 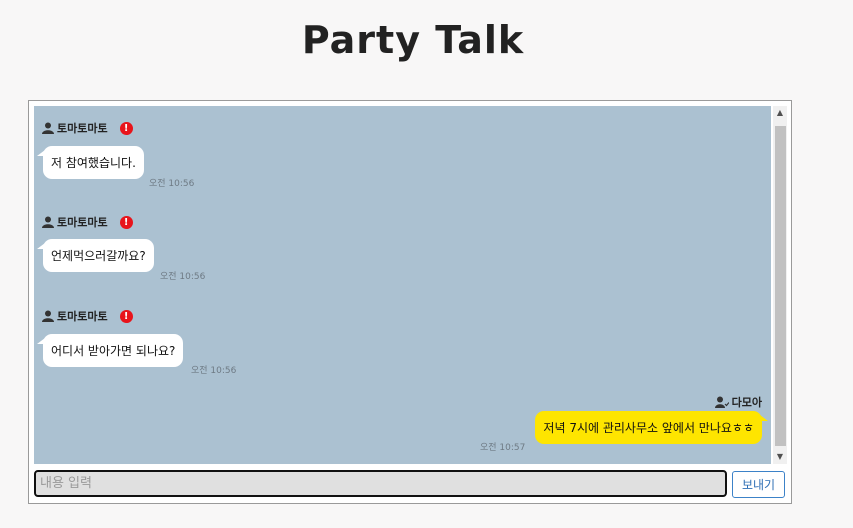 I want to click on scroll-up-icon: ▲, so click(x=780, y=113).